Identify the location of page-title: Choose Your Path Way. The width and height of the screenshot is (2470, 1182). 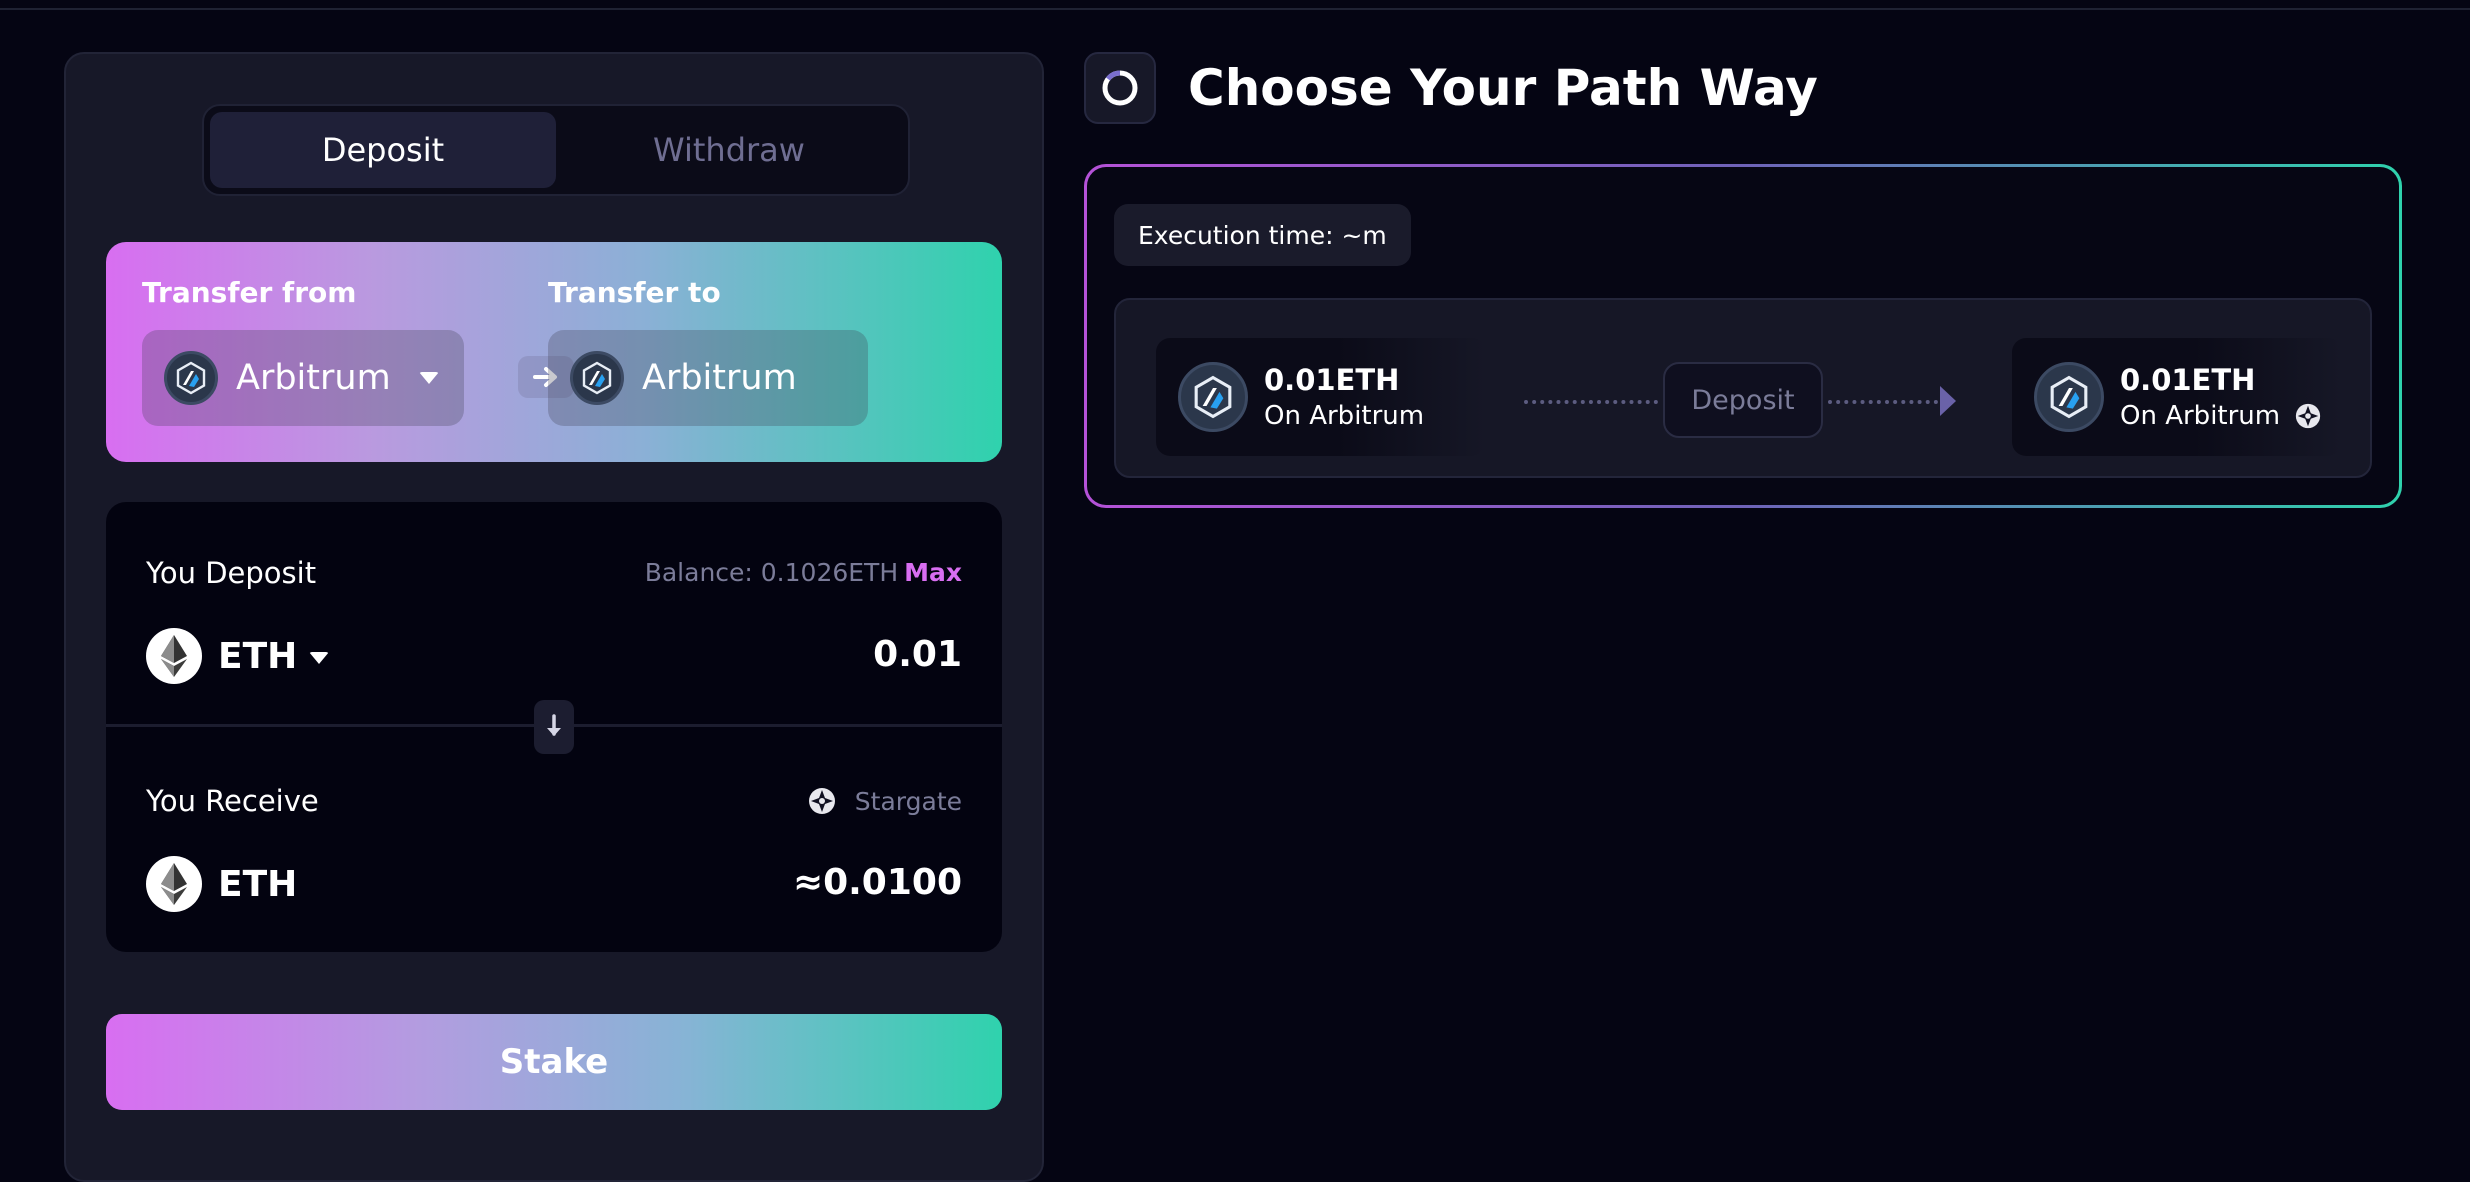
(1503, 88).